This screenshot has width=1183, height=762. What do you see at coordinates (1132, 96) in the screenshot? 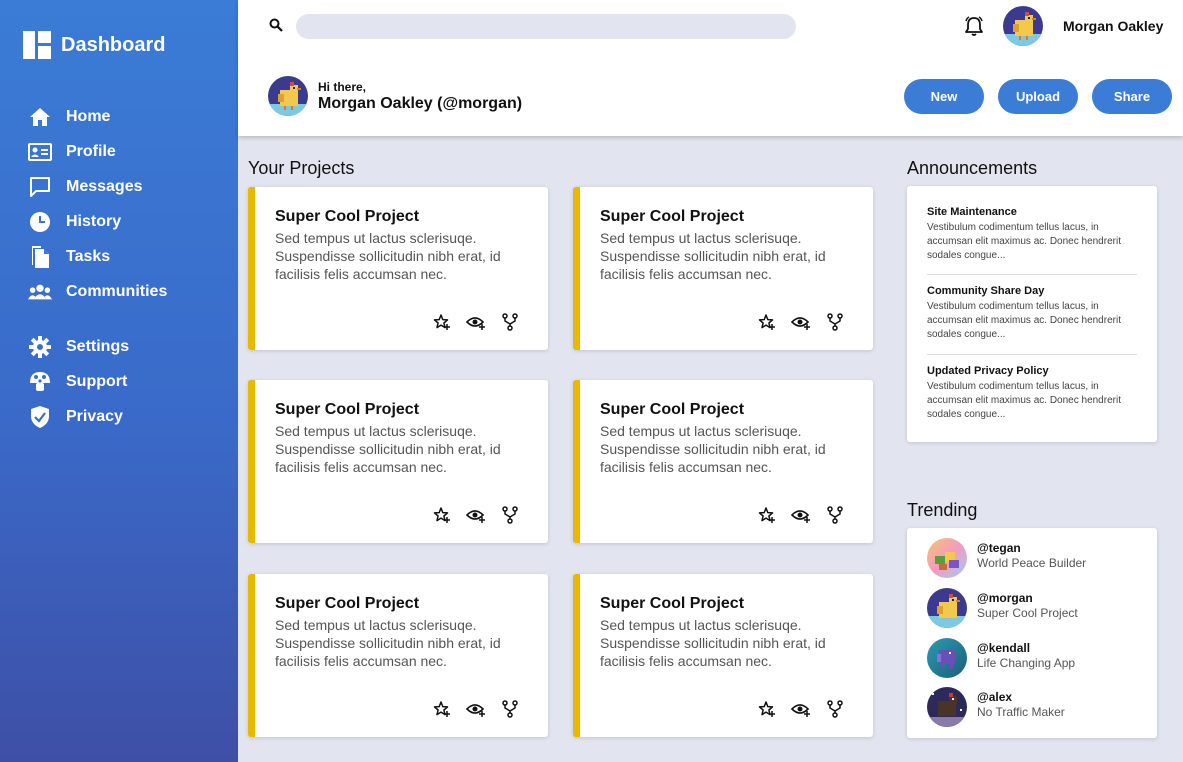
I see `share-button: Share` at bounding box center [1132, 96].